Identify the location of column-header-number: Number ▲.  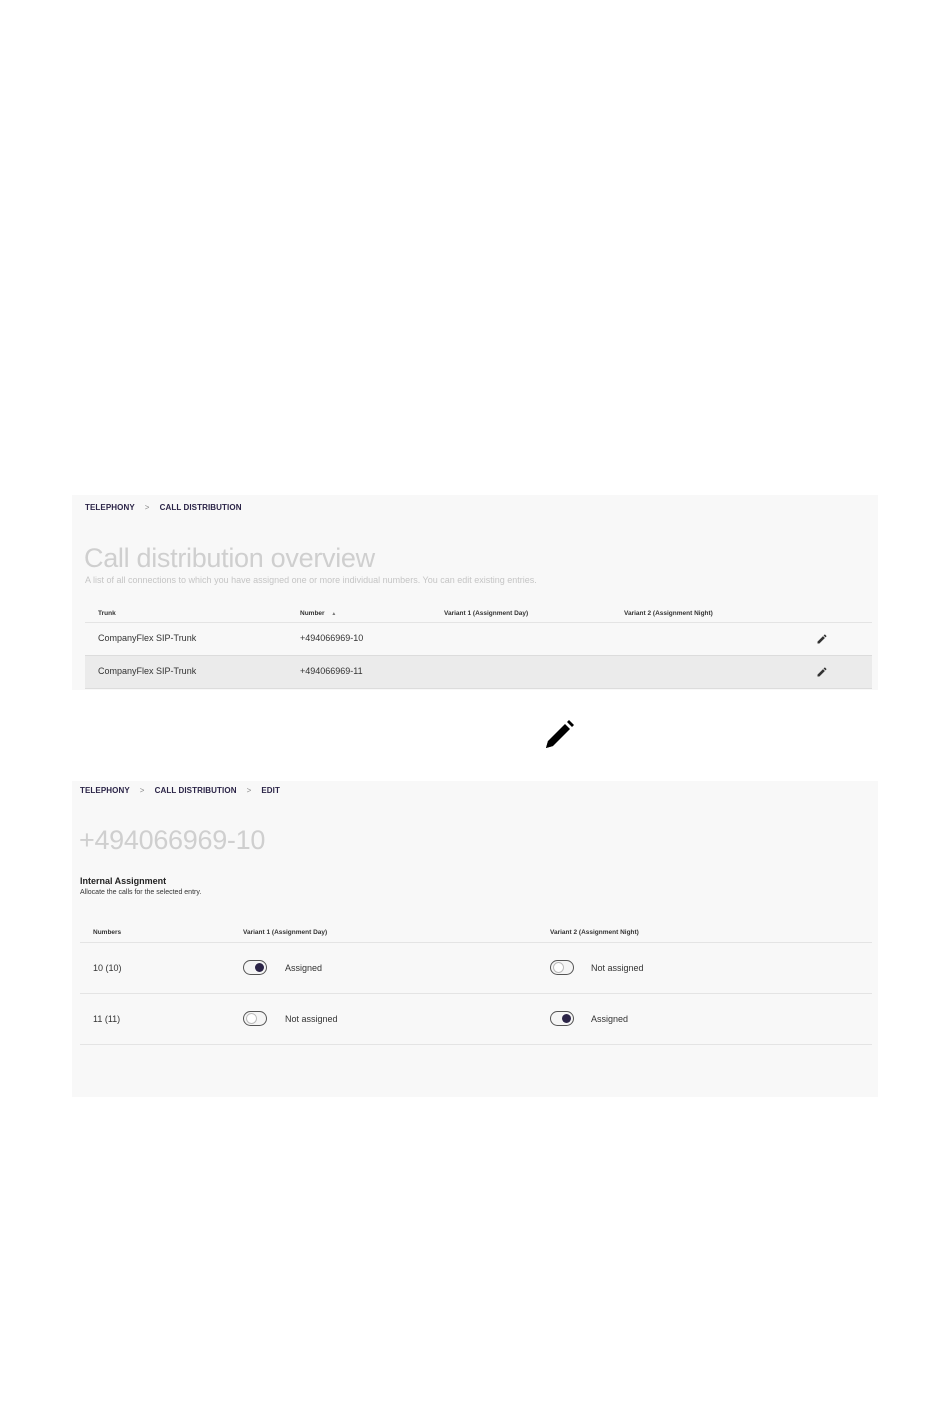
(318, 613).